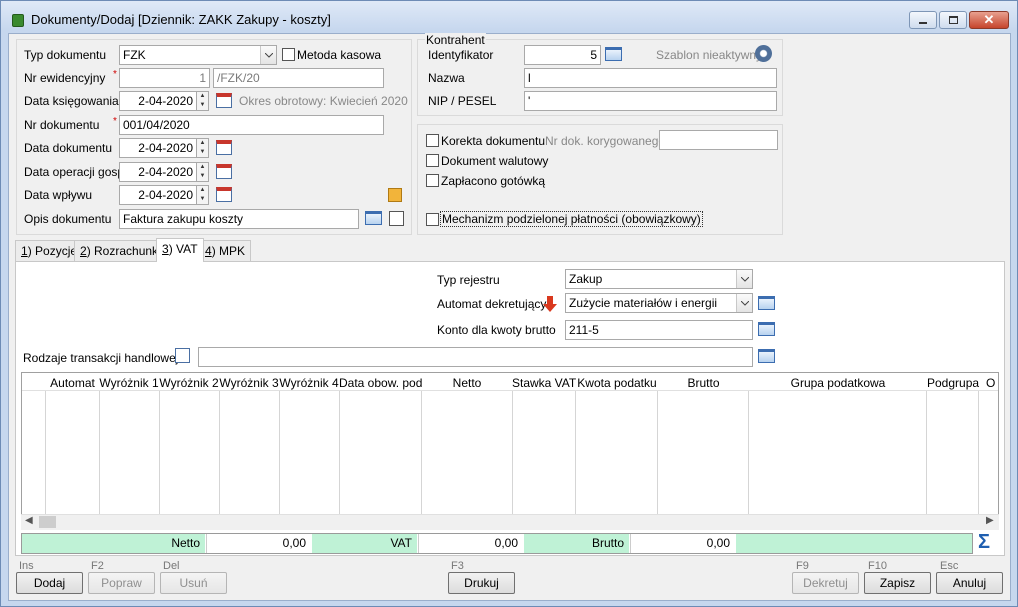  Describe the element at coordinates (203, 172) in the screenshot. I see `data-operacji-spinner: ▲ ▼` at that location.